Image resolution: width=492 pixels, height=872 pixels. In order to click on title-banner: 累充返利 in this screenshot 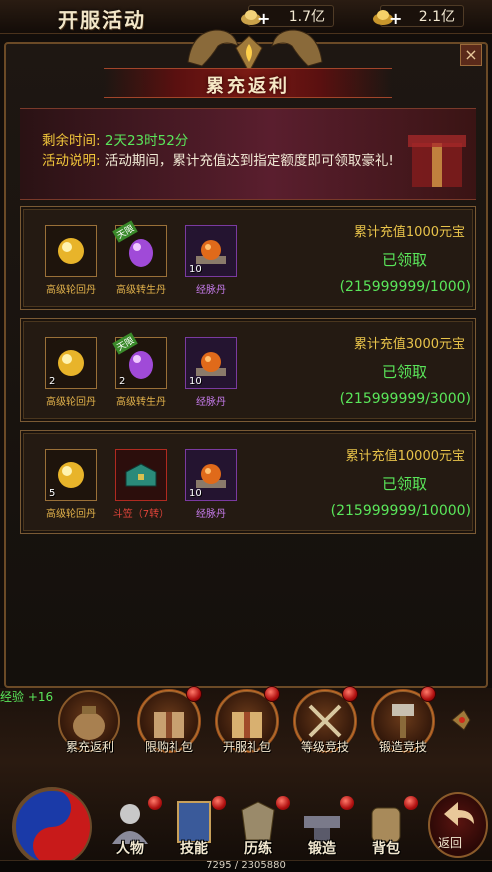, I will do `click(248, 83)`.